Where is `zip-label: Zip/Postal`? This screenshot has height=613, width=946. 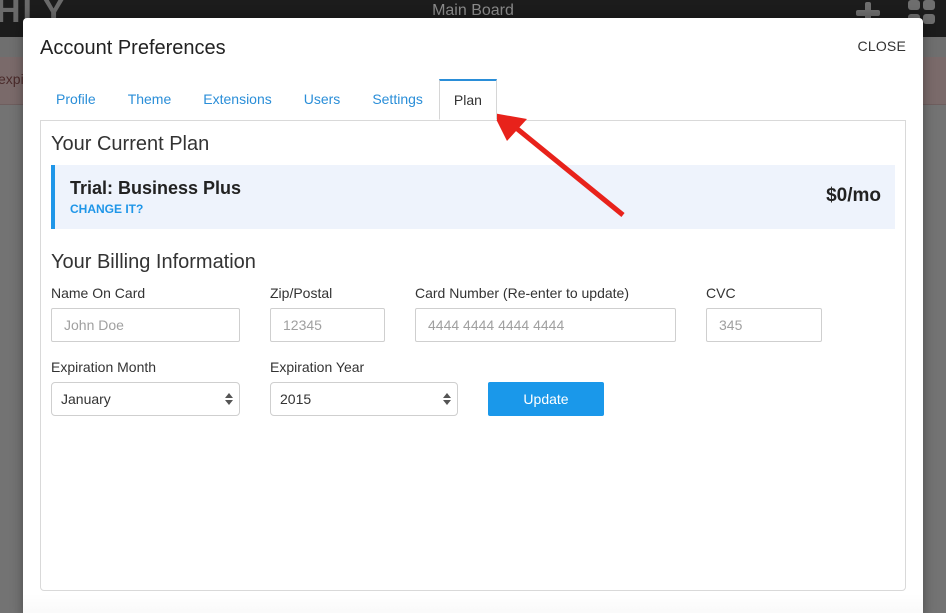 zip-label: Zip/Postal is located at coordinates (301, 293).